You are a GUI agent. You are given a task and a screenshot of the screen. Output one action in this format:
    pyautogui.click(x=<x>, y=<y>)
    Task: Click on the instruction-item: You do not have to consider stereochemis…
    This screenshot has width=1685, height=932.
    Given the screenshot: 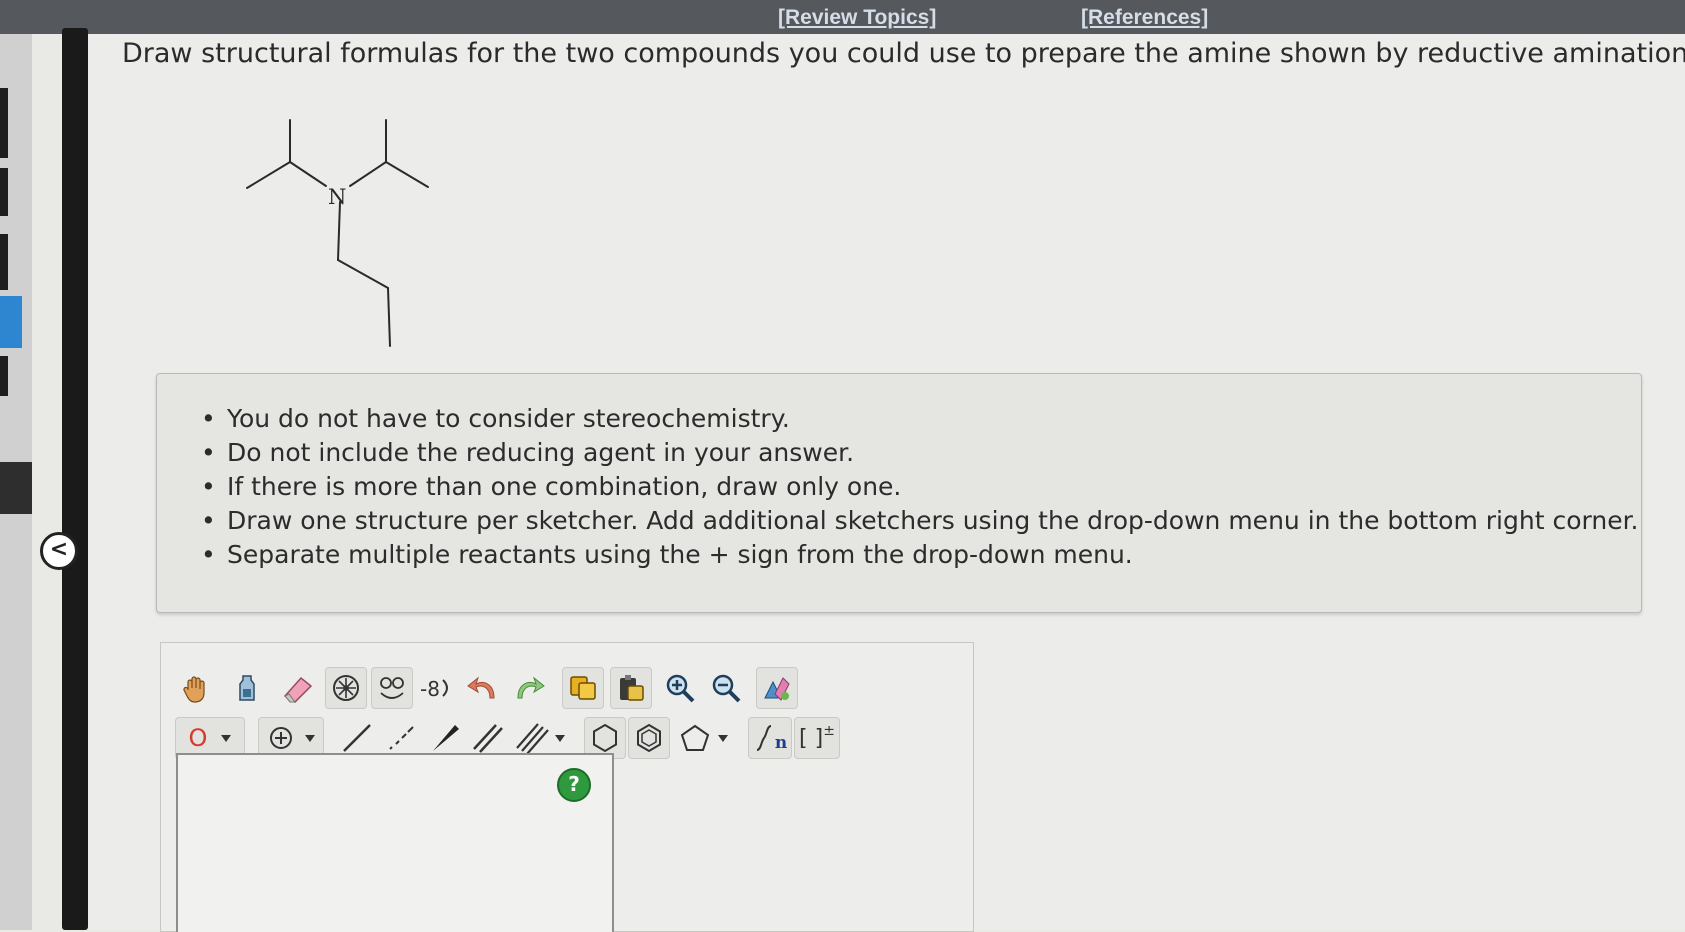 What is the action you would take?
    pyautogui.click(x=921, y=419)
    